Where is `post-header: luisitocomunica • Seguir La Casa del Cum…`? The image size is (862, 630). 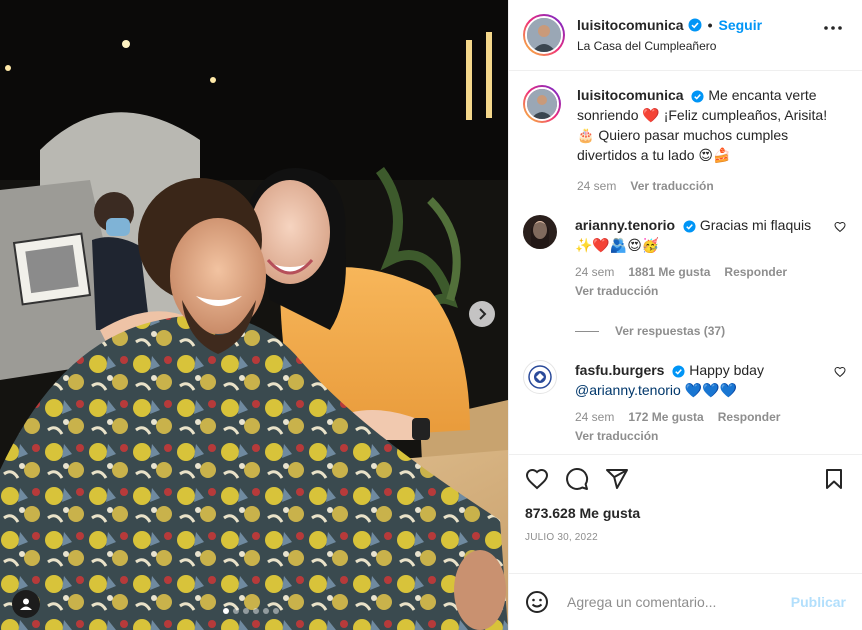
post-header: luisitocomunica • Seguir La Casa del Cum… is located at coordinates (685, 35).